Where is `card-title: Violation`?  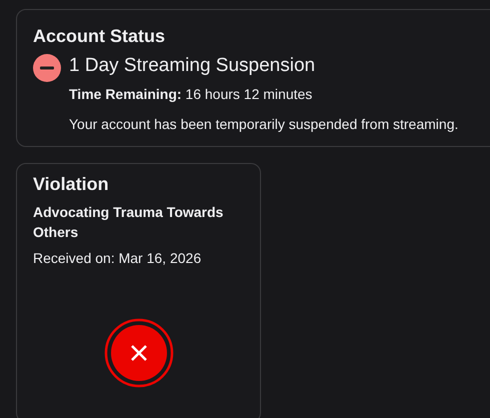
card-title: Violation is located at coordinates (71, 184).